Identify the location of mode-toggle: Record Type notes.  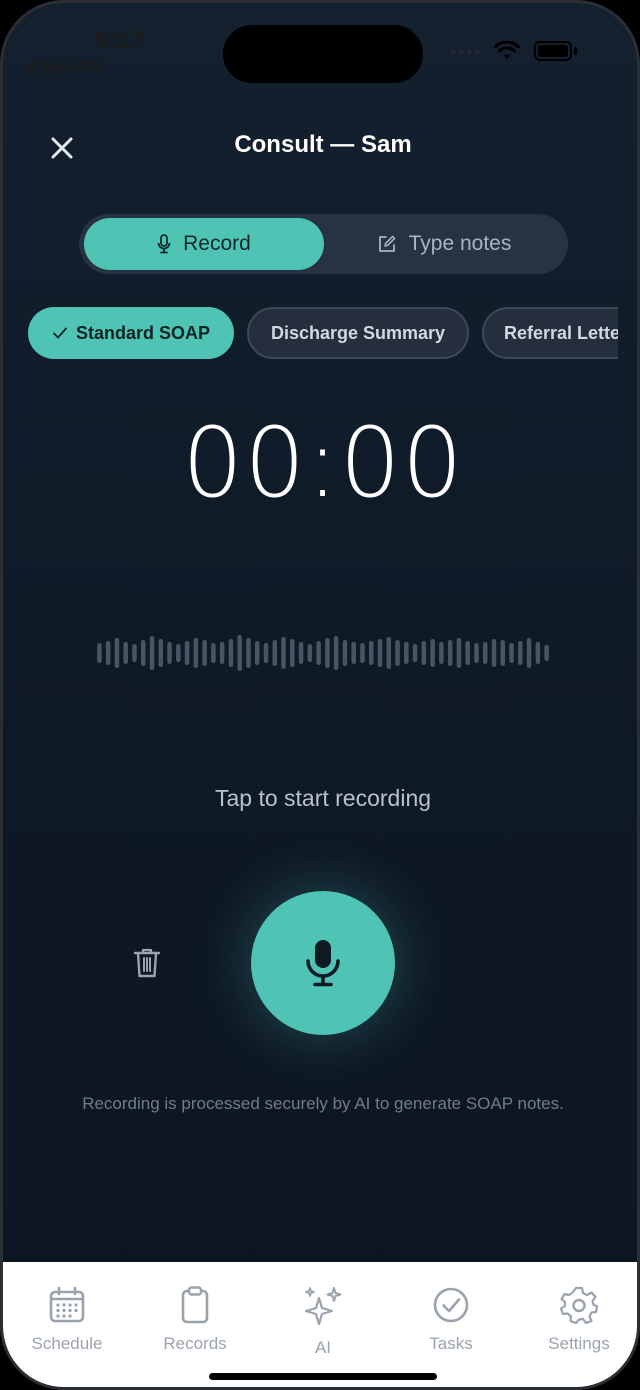
(323, 244).